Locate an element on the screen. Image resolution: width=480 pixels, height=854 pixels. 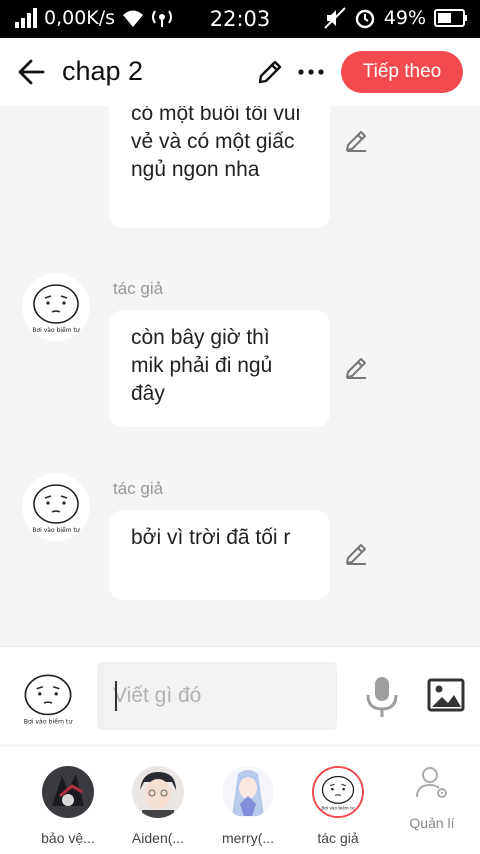
image-button is located at coordinates (446, 695).